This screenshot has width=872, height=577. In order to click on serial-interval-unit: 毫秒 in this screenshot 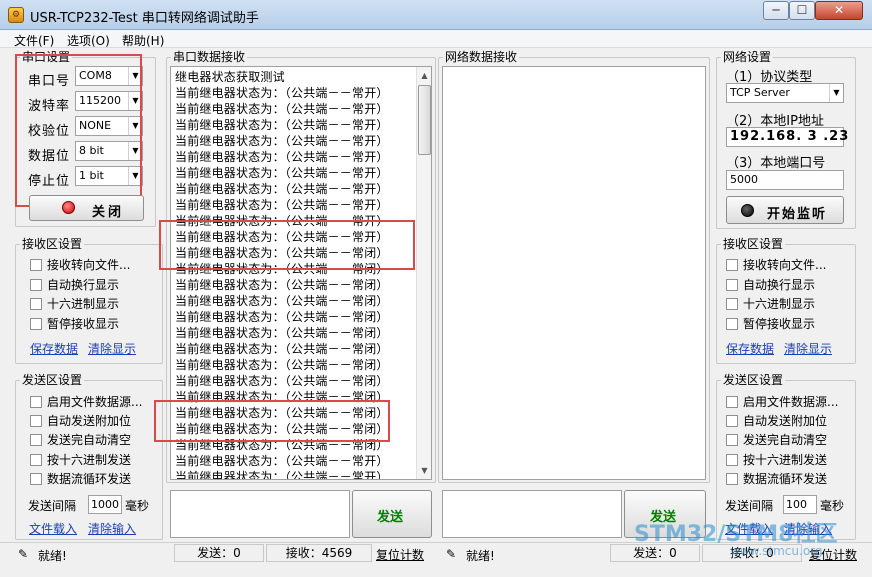, I will do `click(137, 506)`.